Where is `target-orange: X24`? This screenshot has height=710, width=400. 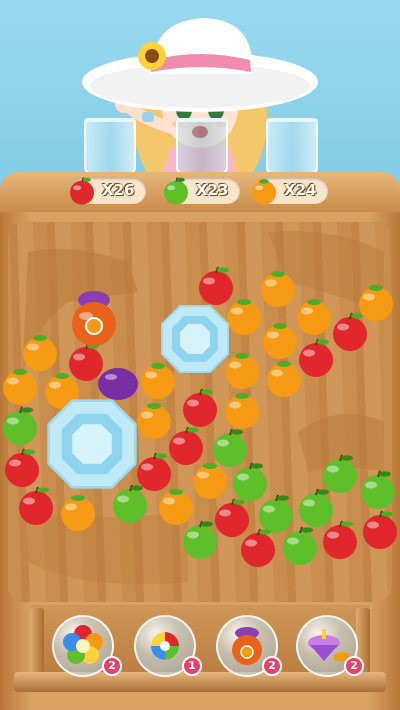 target-orange: X24 is located at coordinates (290, 191).